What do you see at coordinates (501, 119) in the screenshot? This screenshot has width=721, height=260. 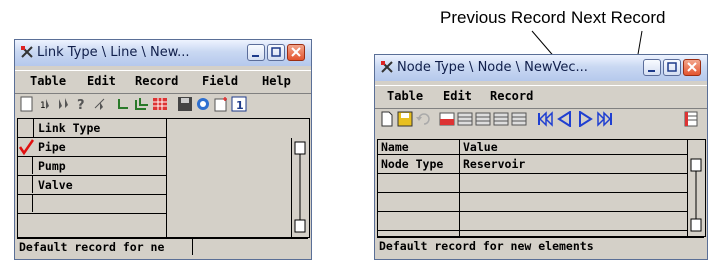 I see `insert-before-icon` at bounding box center [501, 119].